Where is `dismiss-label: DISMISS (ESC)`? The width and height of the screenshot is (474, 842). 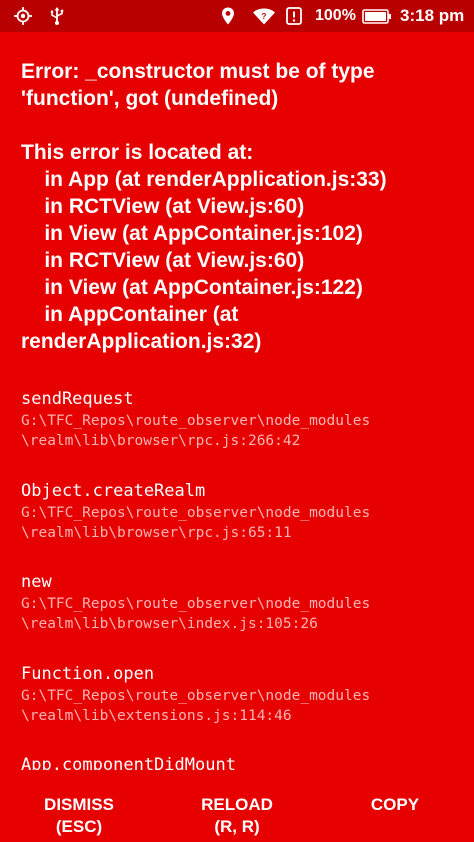
dismiss-label: DISMISS (ESC) is located at coordinates (79, 815).